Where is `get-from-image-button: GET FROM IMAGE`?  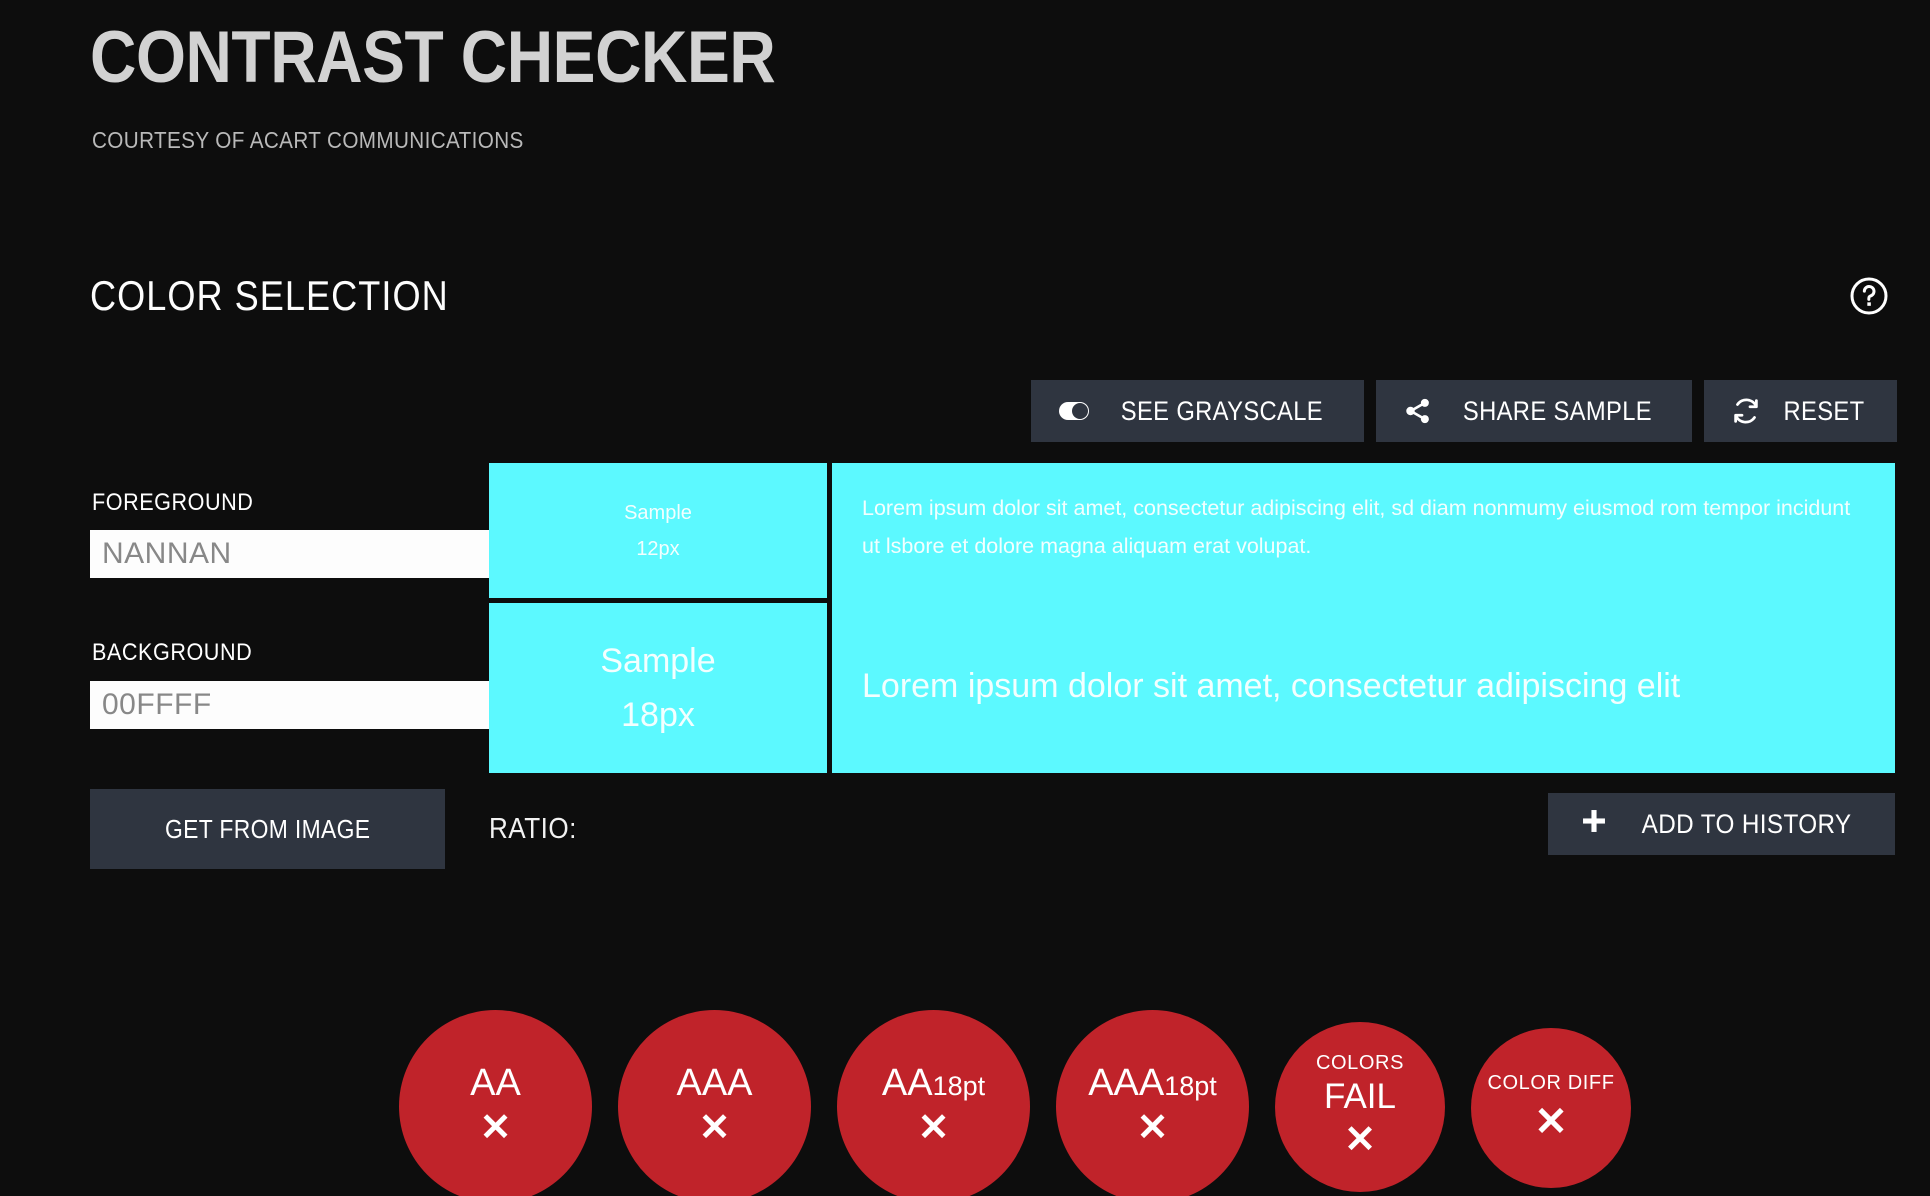
get-from-image-button: GET FROM IMAGE is located at coordinates (267, 829).